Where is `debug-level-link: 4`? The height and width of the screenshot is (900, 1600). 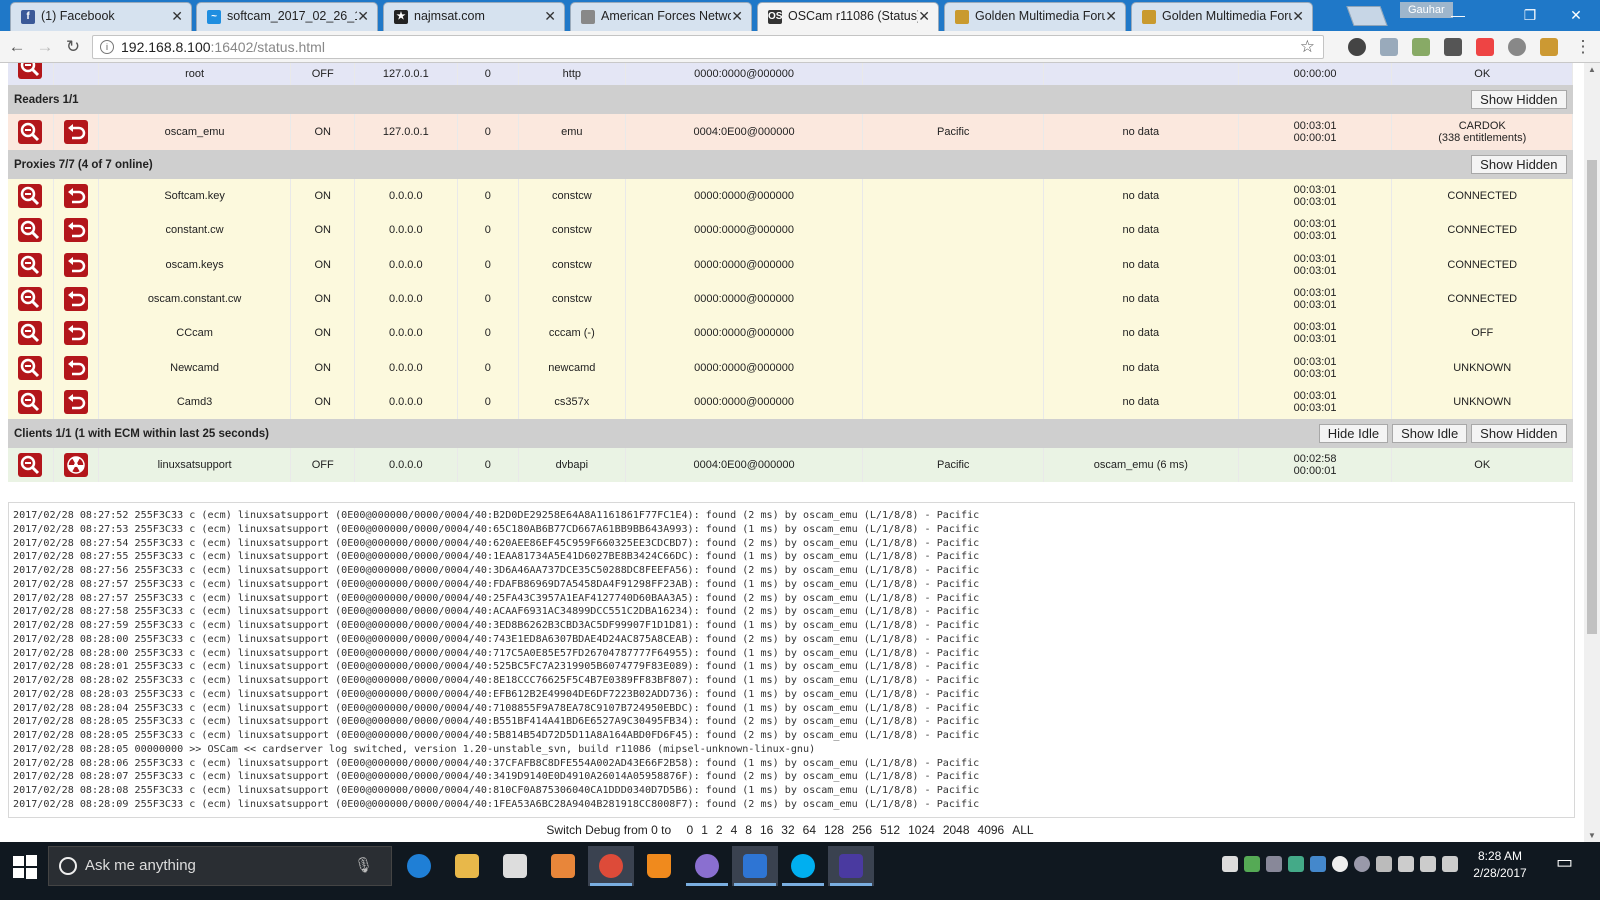 debug-level-link: 4 is located at coordinates (734, 830).